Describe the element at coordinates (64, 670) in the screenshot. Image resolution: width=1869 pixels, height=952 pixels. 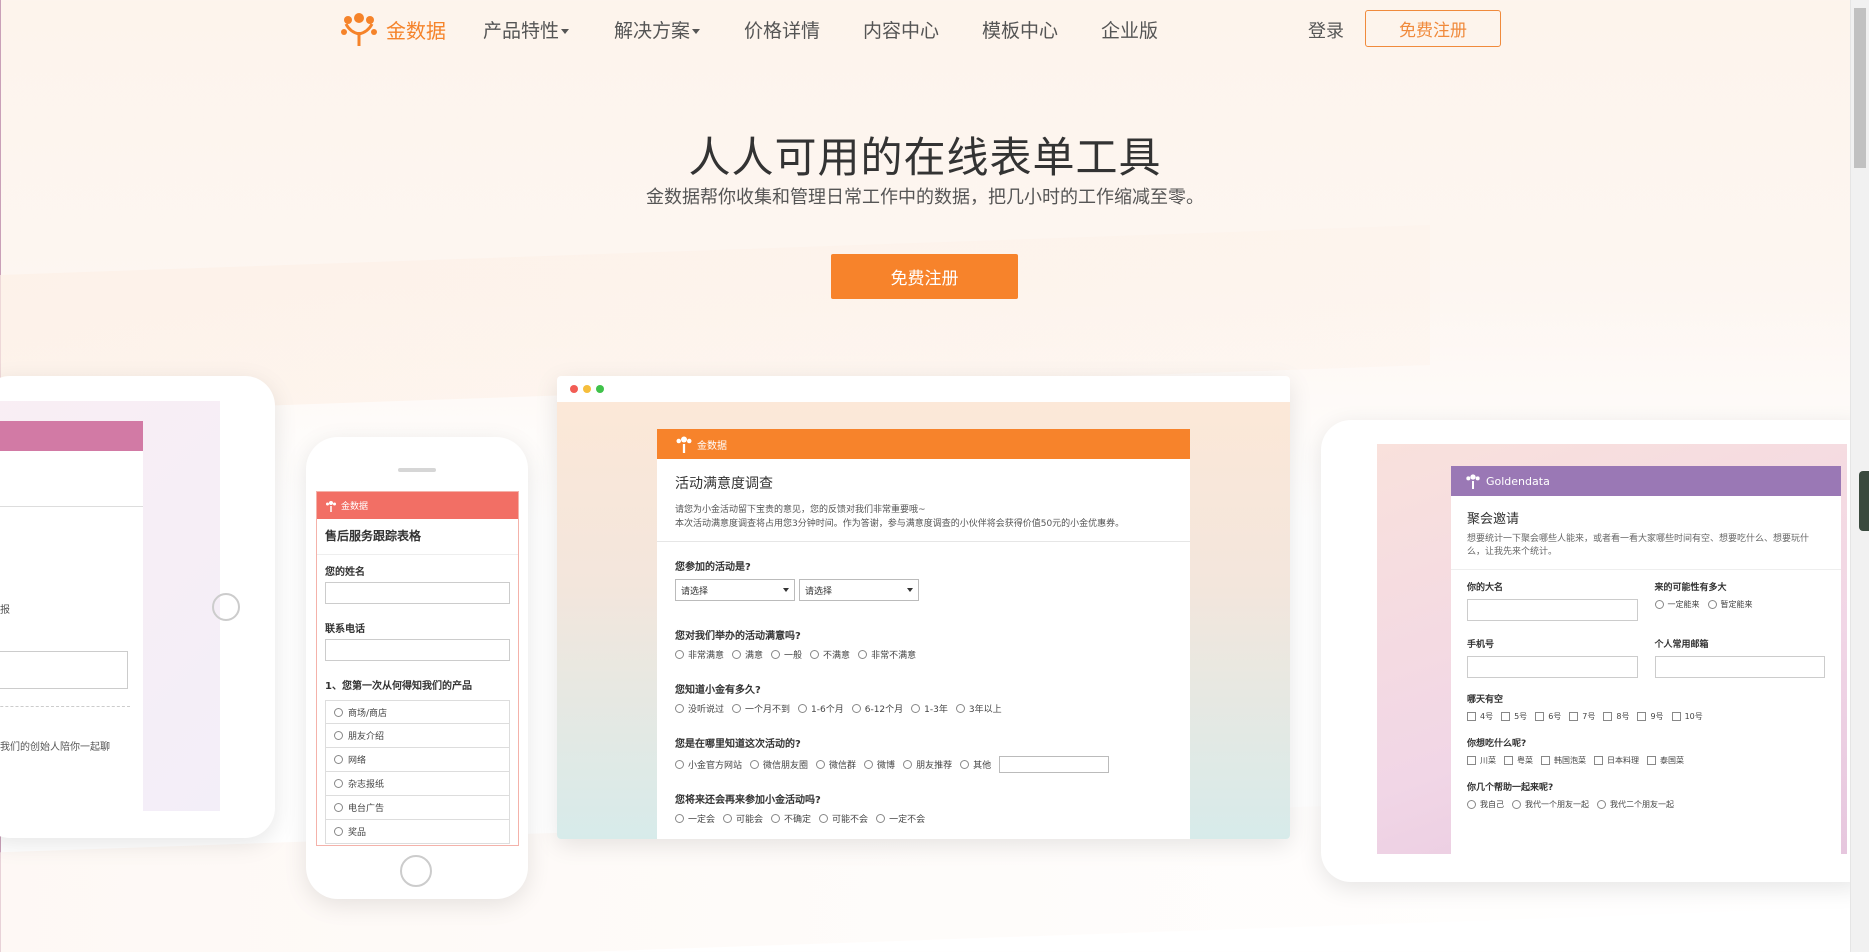
I see `form-input` at that location.